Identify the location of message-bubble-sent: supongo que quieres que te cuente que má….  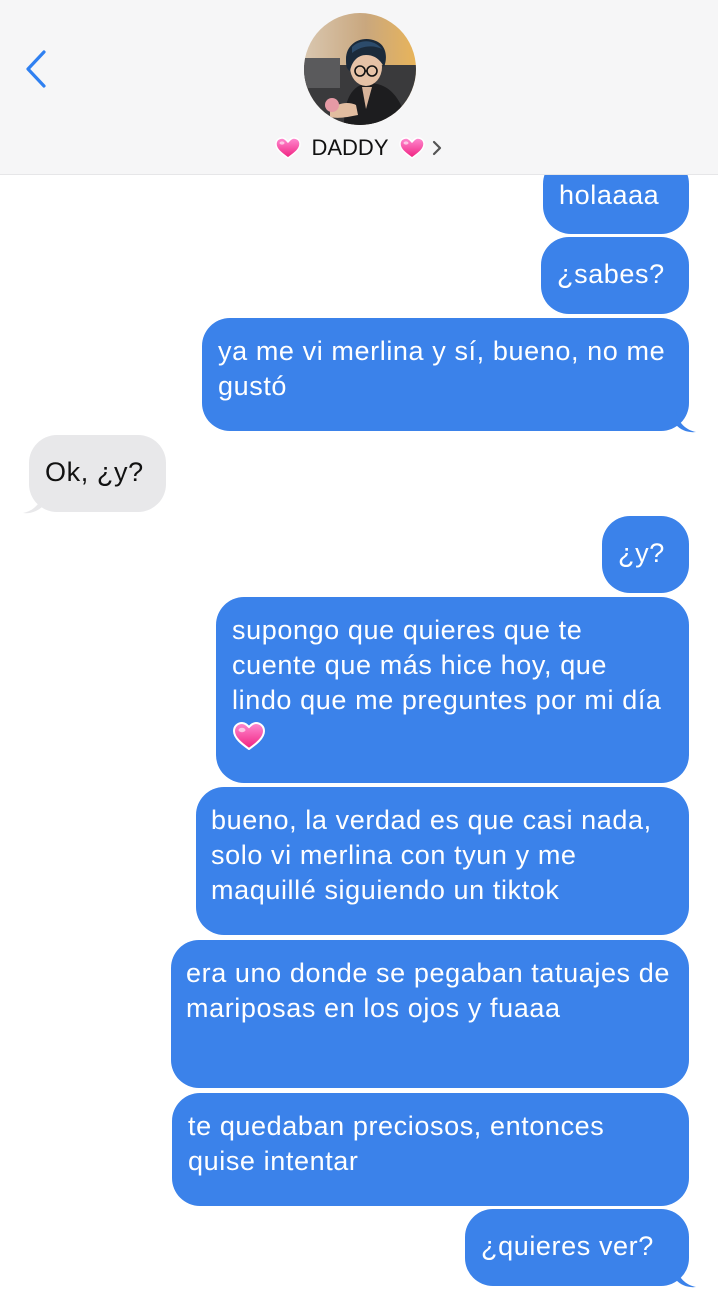
(452, 690).